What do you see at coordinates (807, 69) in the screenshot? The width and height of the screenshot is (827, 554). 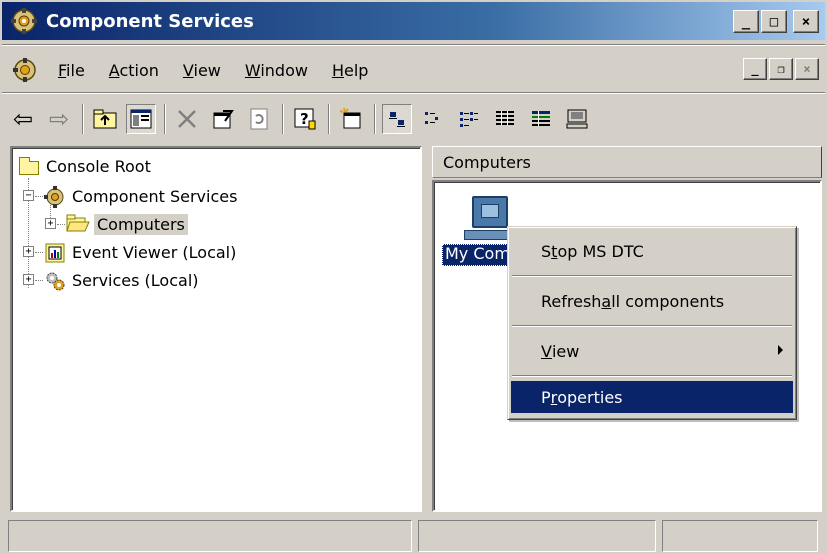 I see `mdi-close-button: ×` at bounding box center [807, 69].